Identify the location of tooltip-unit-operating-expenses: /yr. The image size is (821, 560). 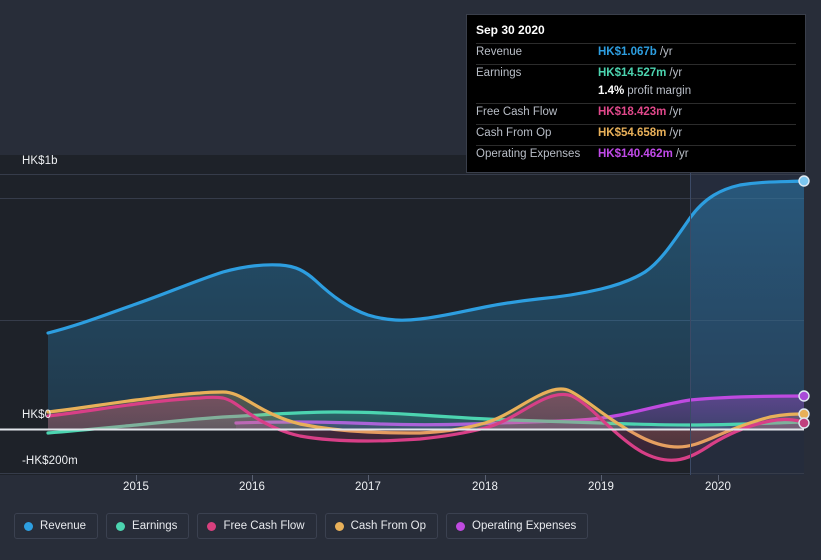
(682, 154).